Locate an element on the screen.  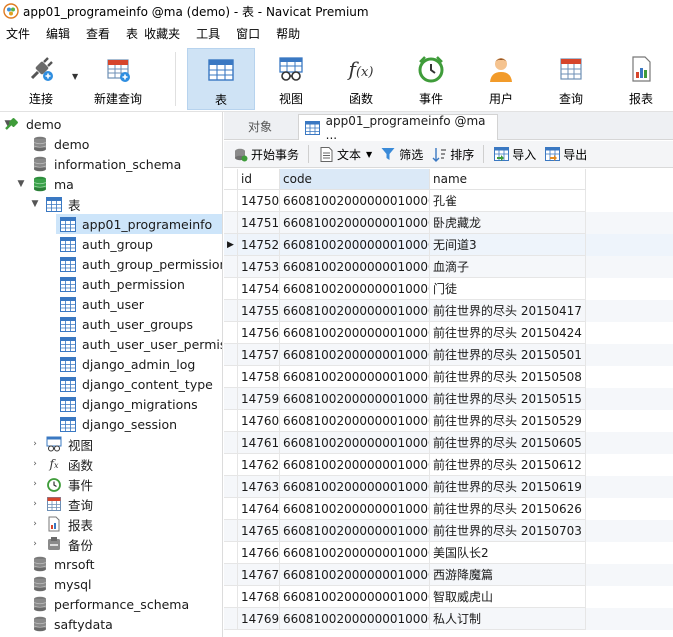
cell-name: 血滴子 is located at coordinates (508, 267).